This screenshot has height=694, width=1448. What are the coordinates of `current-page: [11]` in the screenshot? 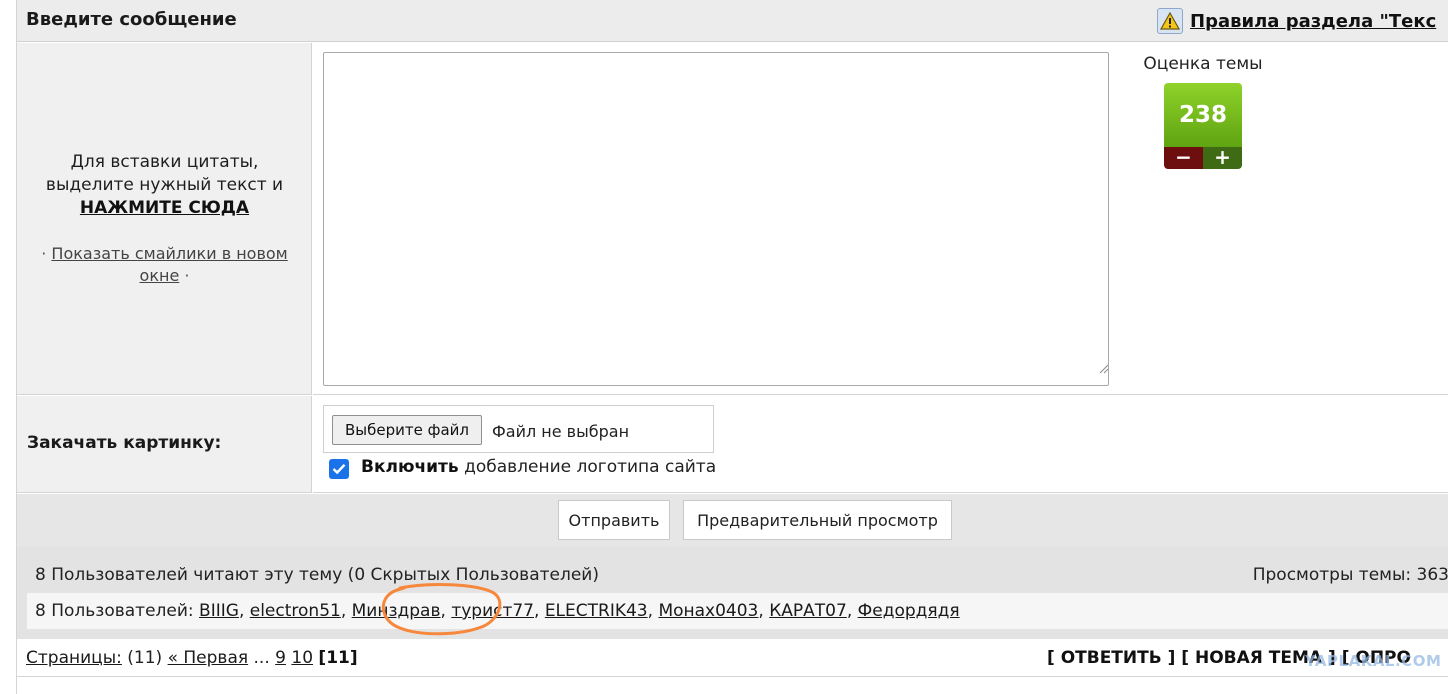 It's located at (338, 658).